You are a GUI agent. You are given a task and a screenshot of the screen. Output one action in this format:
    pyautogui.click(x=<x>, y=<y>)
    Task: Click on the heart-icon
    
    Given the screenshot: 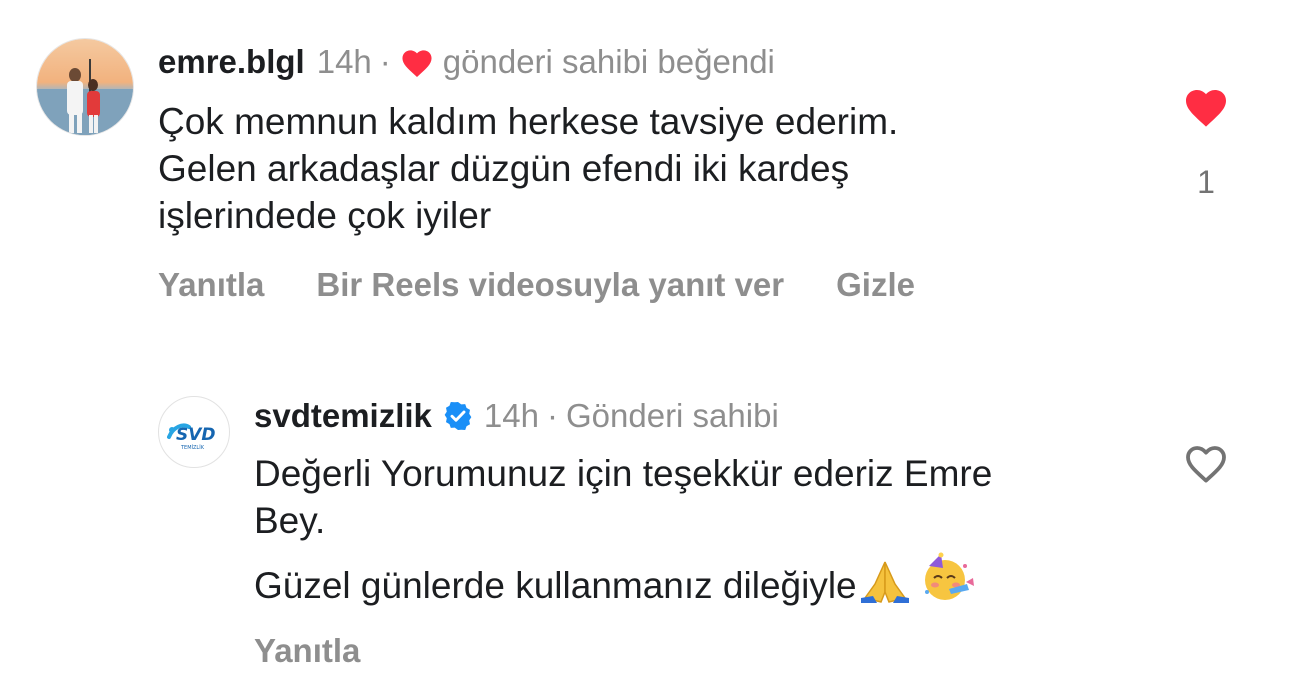 What is the action you would take?
    pyautogui.click(x=417, y=62)
    